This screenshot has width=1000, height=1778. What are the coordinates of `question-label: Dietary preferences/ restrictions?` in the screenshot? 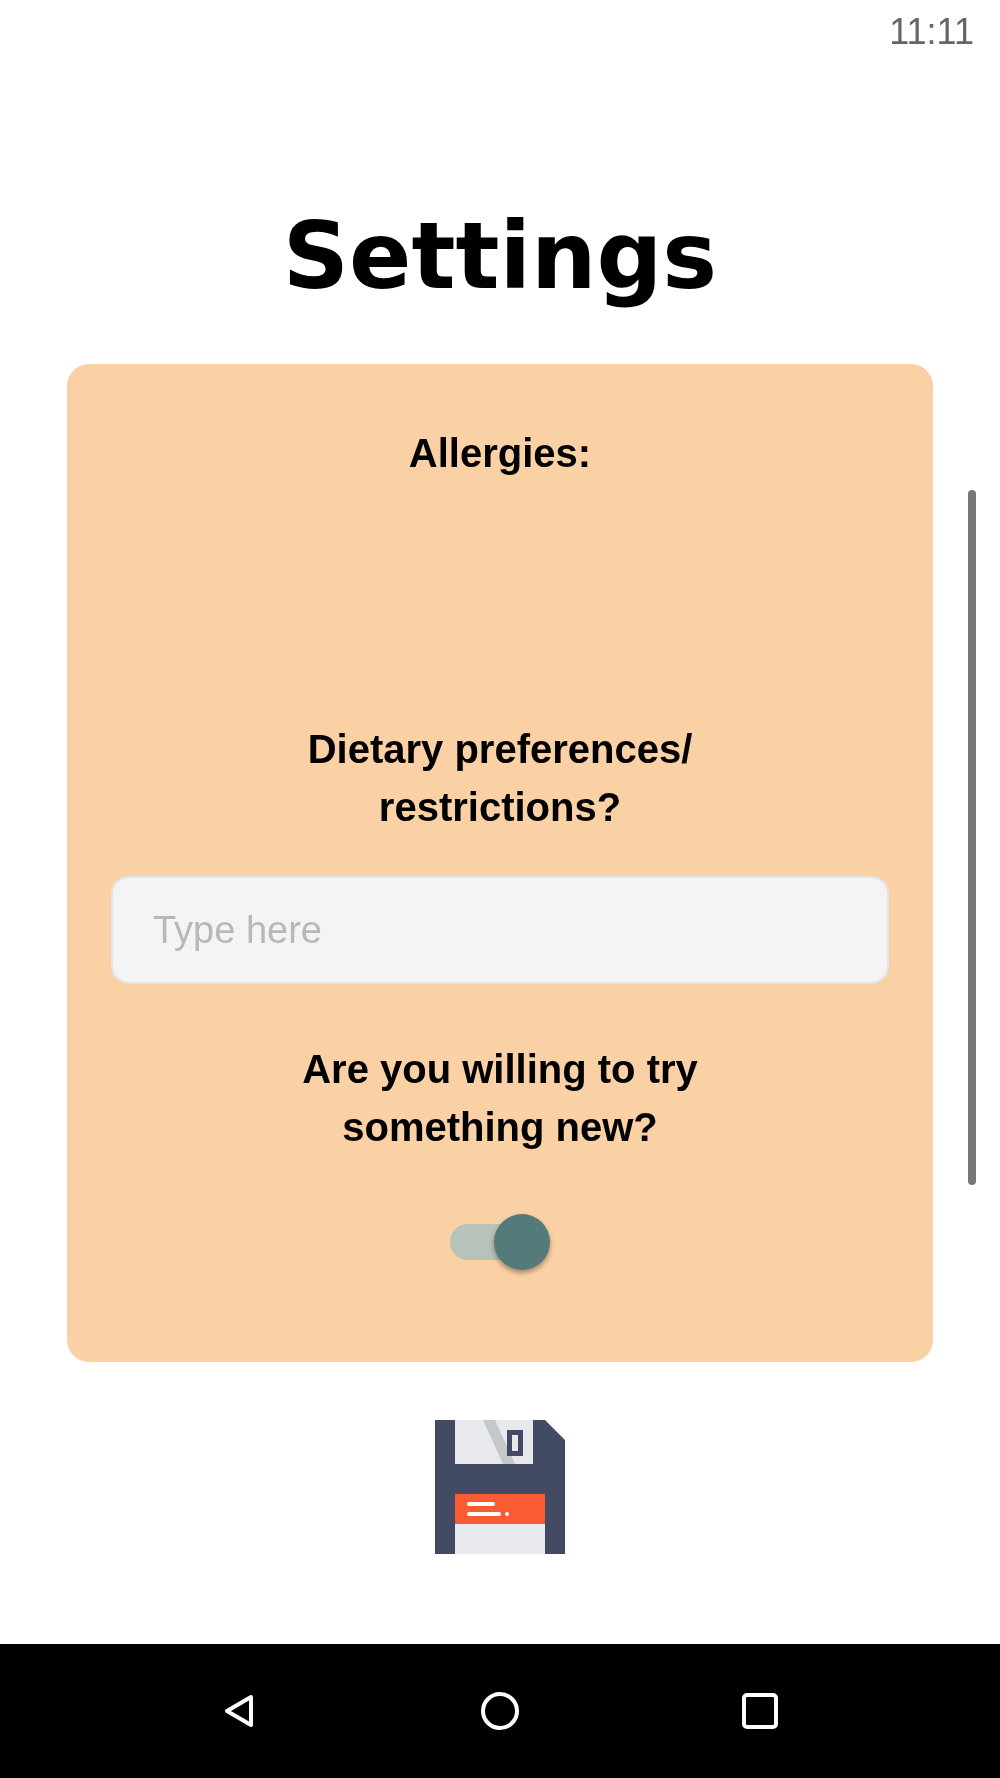 It's located at (500, 778).